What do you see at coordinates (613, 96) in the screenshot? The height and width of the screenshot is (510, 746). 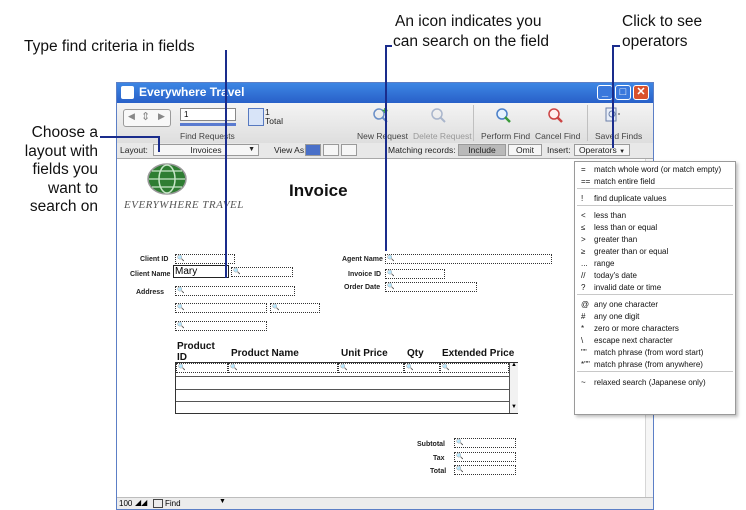 I see `callout-line-operators` at bounding box center [613, 96].